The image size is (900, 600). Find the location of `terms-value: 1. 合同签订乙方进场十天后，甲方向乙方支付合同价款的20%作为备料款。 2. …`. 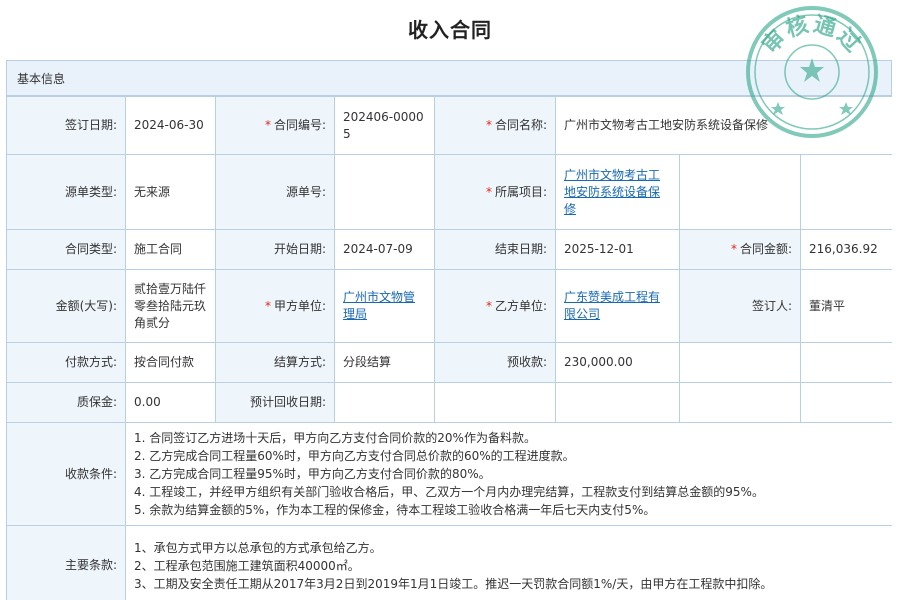

terms-value: 1. 合同签订乙方进场十天后，甲方向乙方支付合同价款的20%作为备料款。 2. … is located at coordinates (508, 474).